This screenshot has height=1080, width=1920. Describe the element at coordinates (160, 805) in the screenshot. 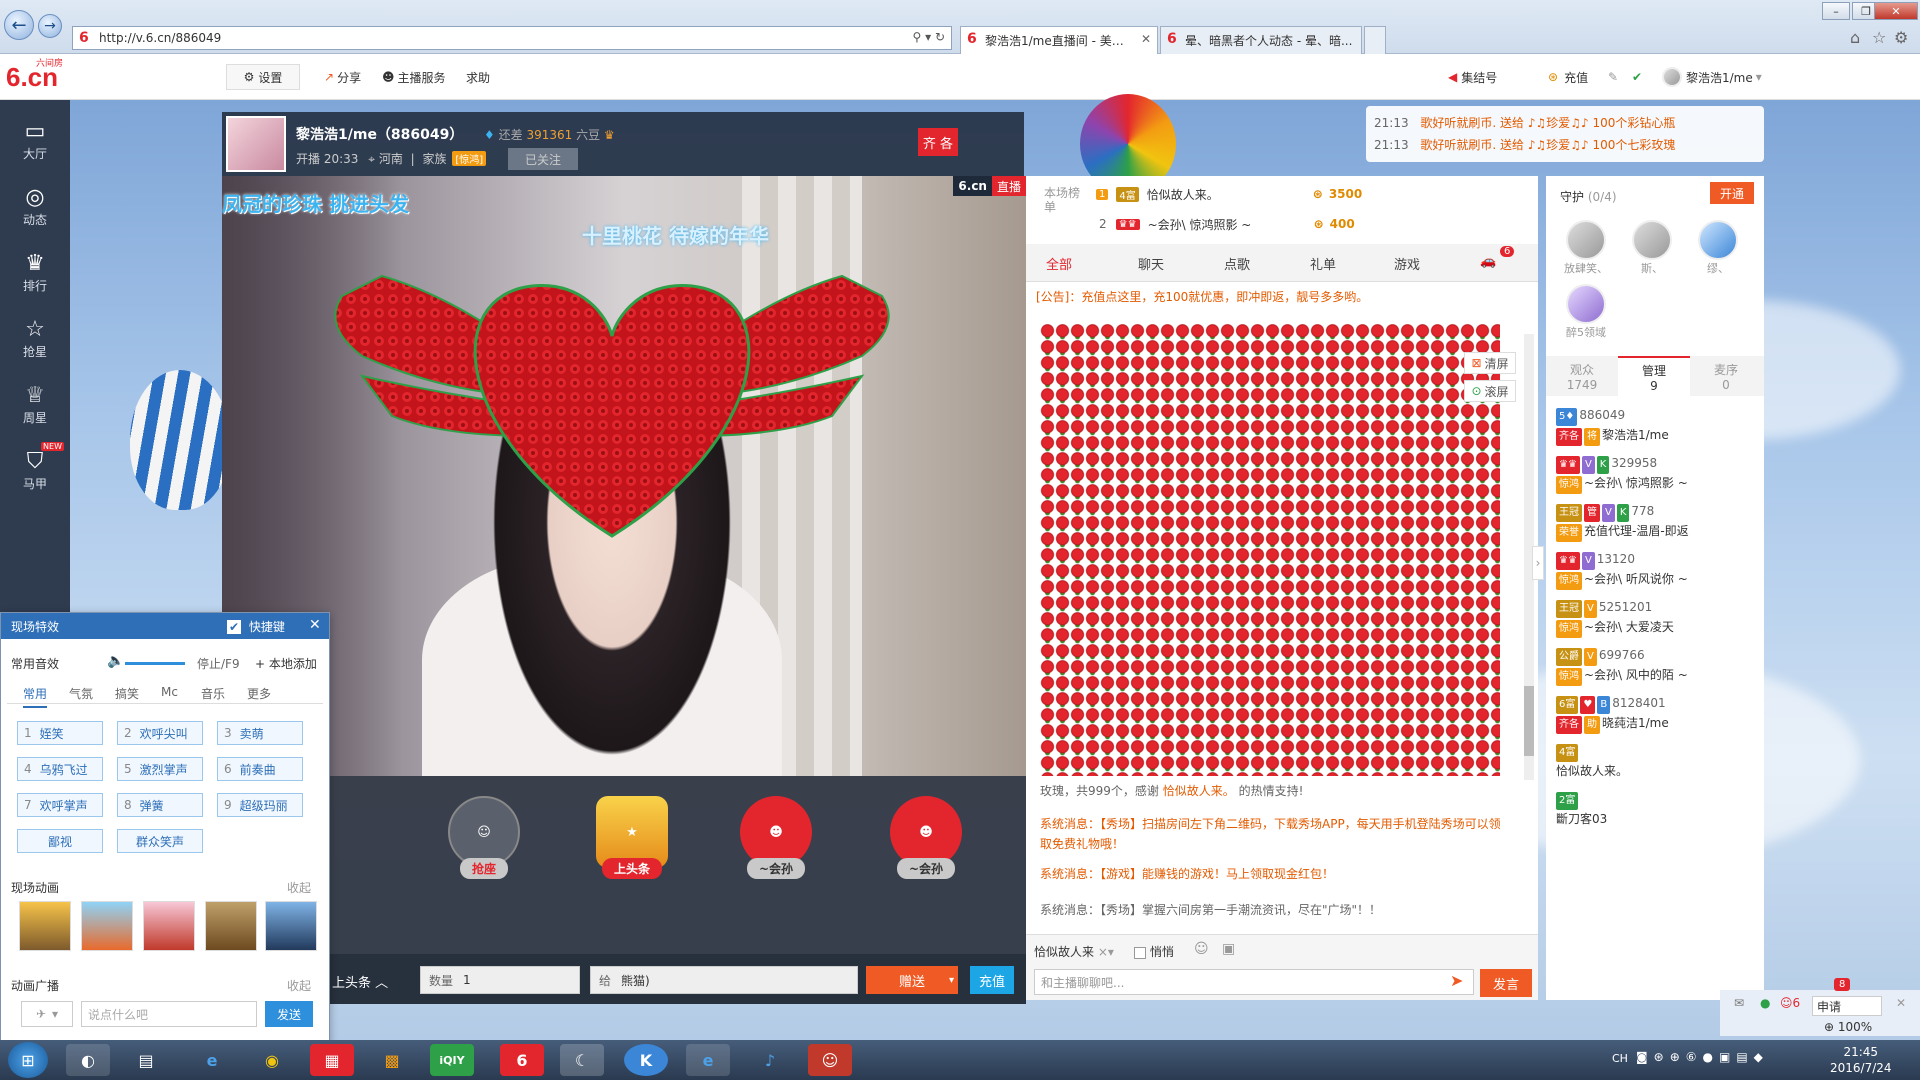

I see `sound-button: 8 弹簧` at that location.